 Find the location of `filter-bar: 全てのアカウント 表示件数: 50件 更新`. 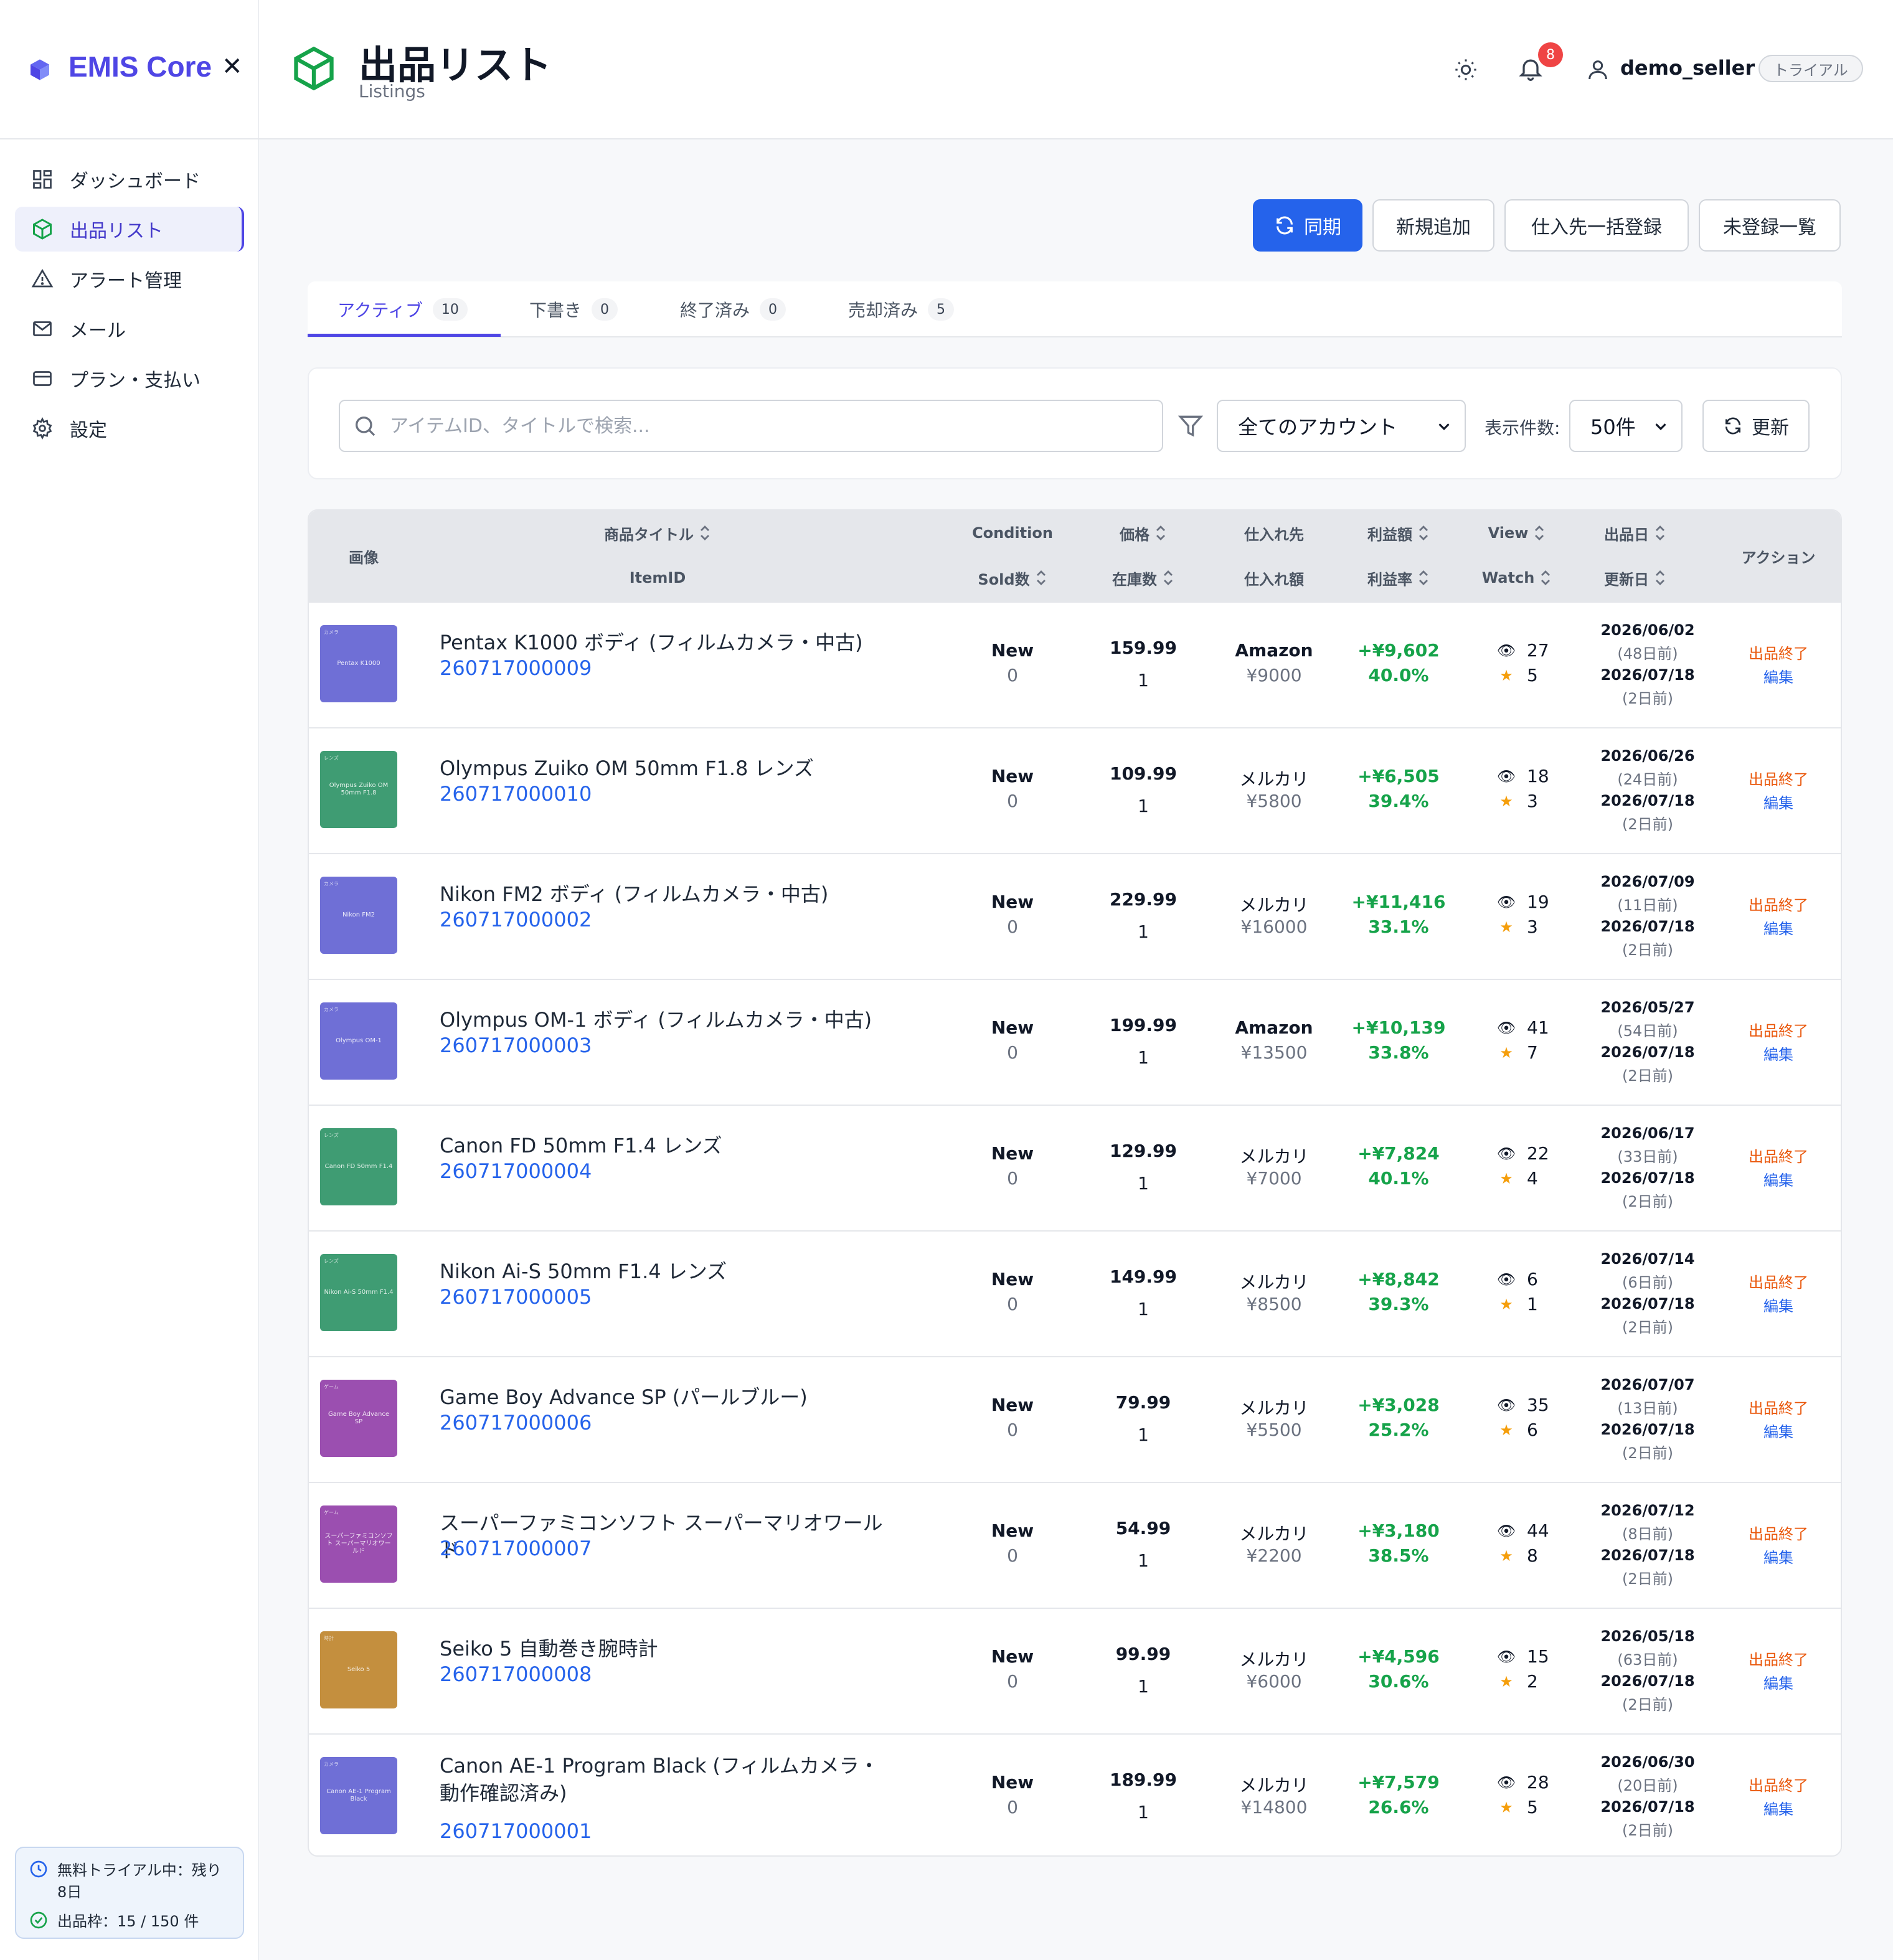

filter-bar: 全てのアカウント 表示件数: 50件 更新 is located at coordinates (1075, 423).